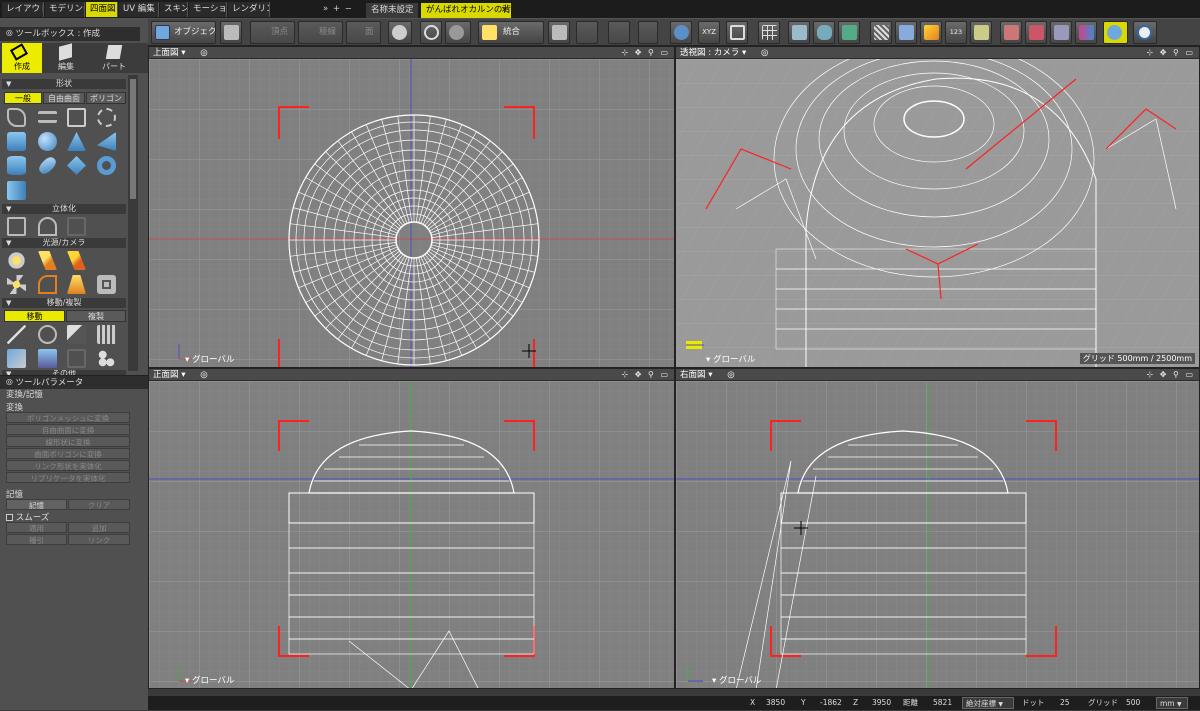  I want to click on unit-select: mm ▼, so click(1172, 703).